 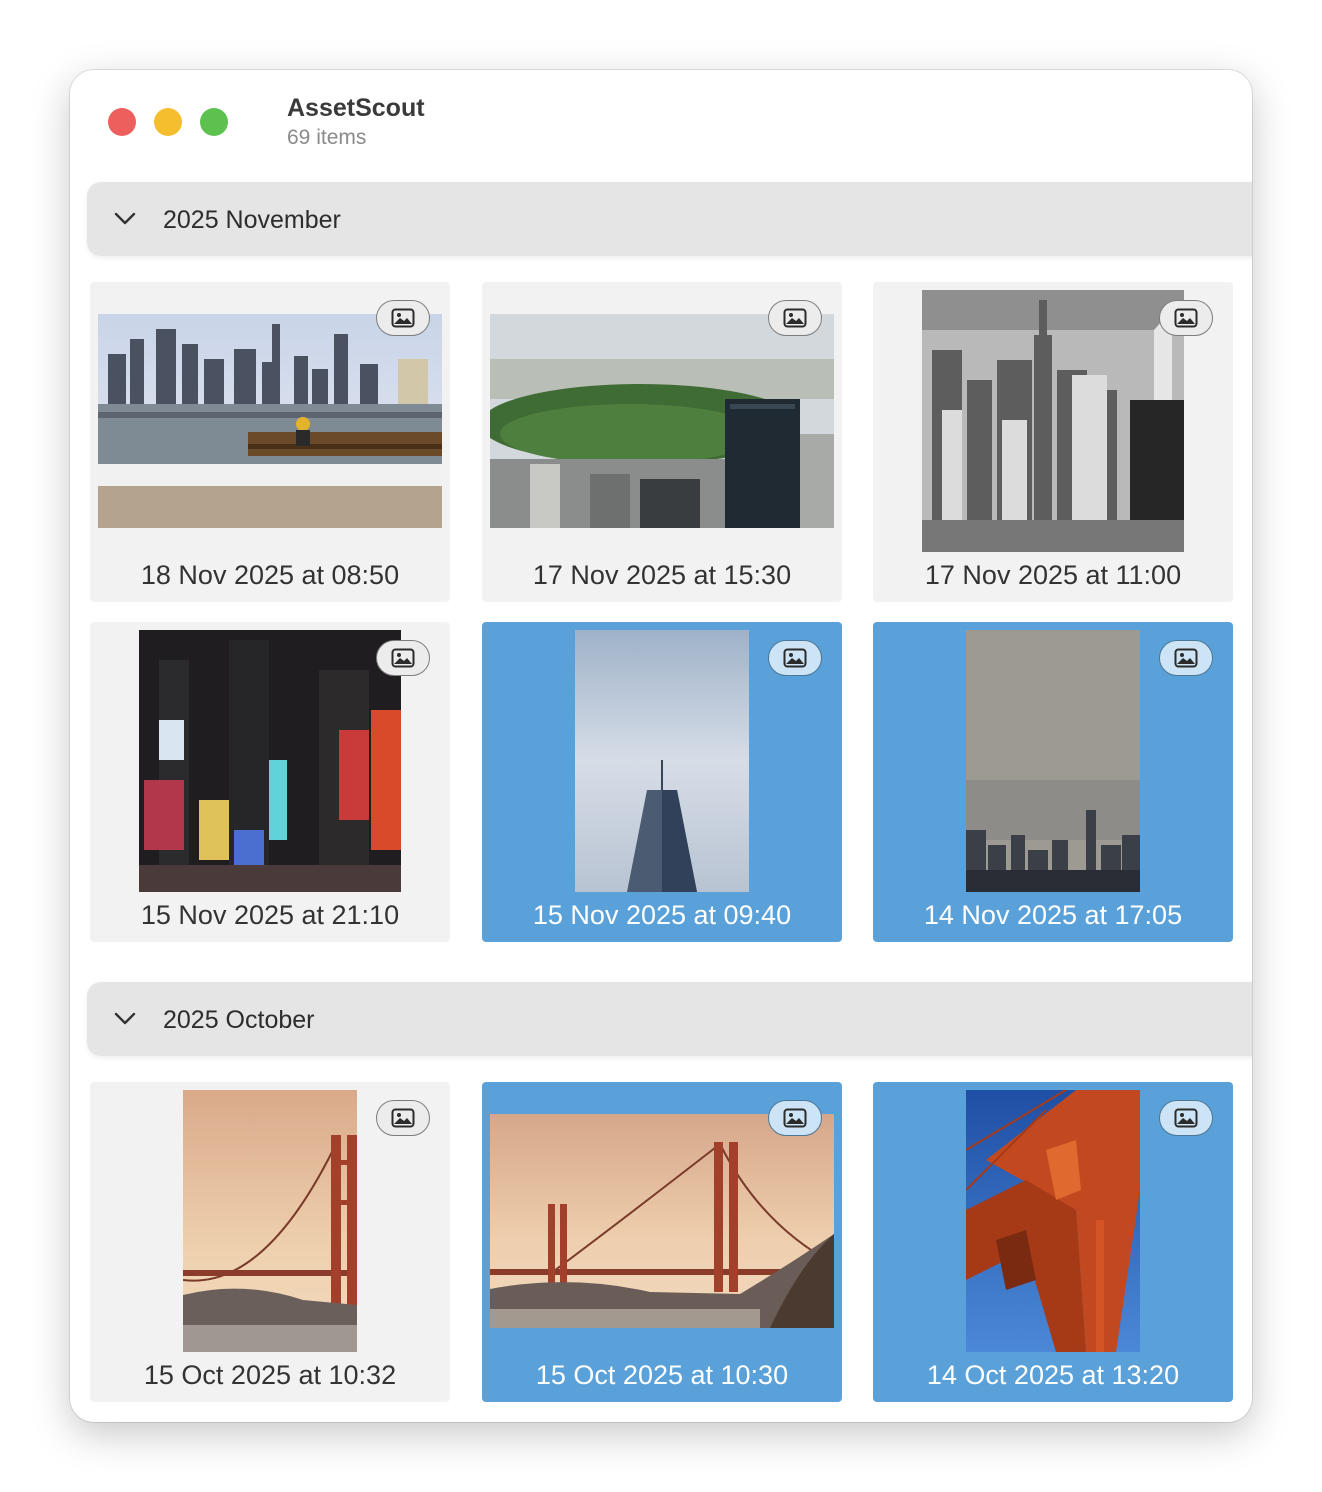 I want to click on asset-card: 15 Nov 2025 at 21:10, so click(x=270, y=782).